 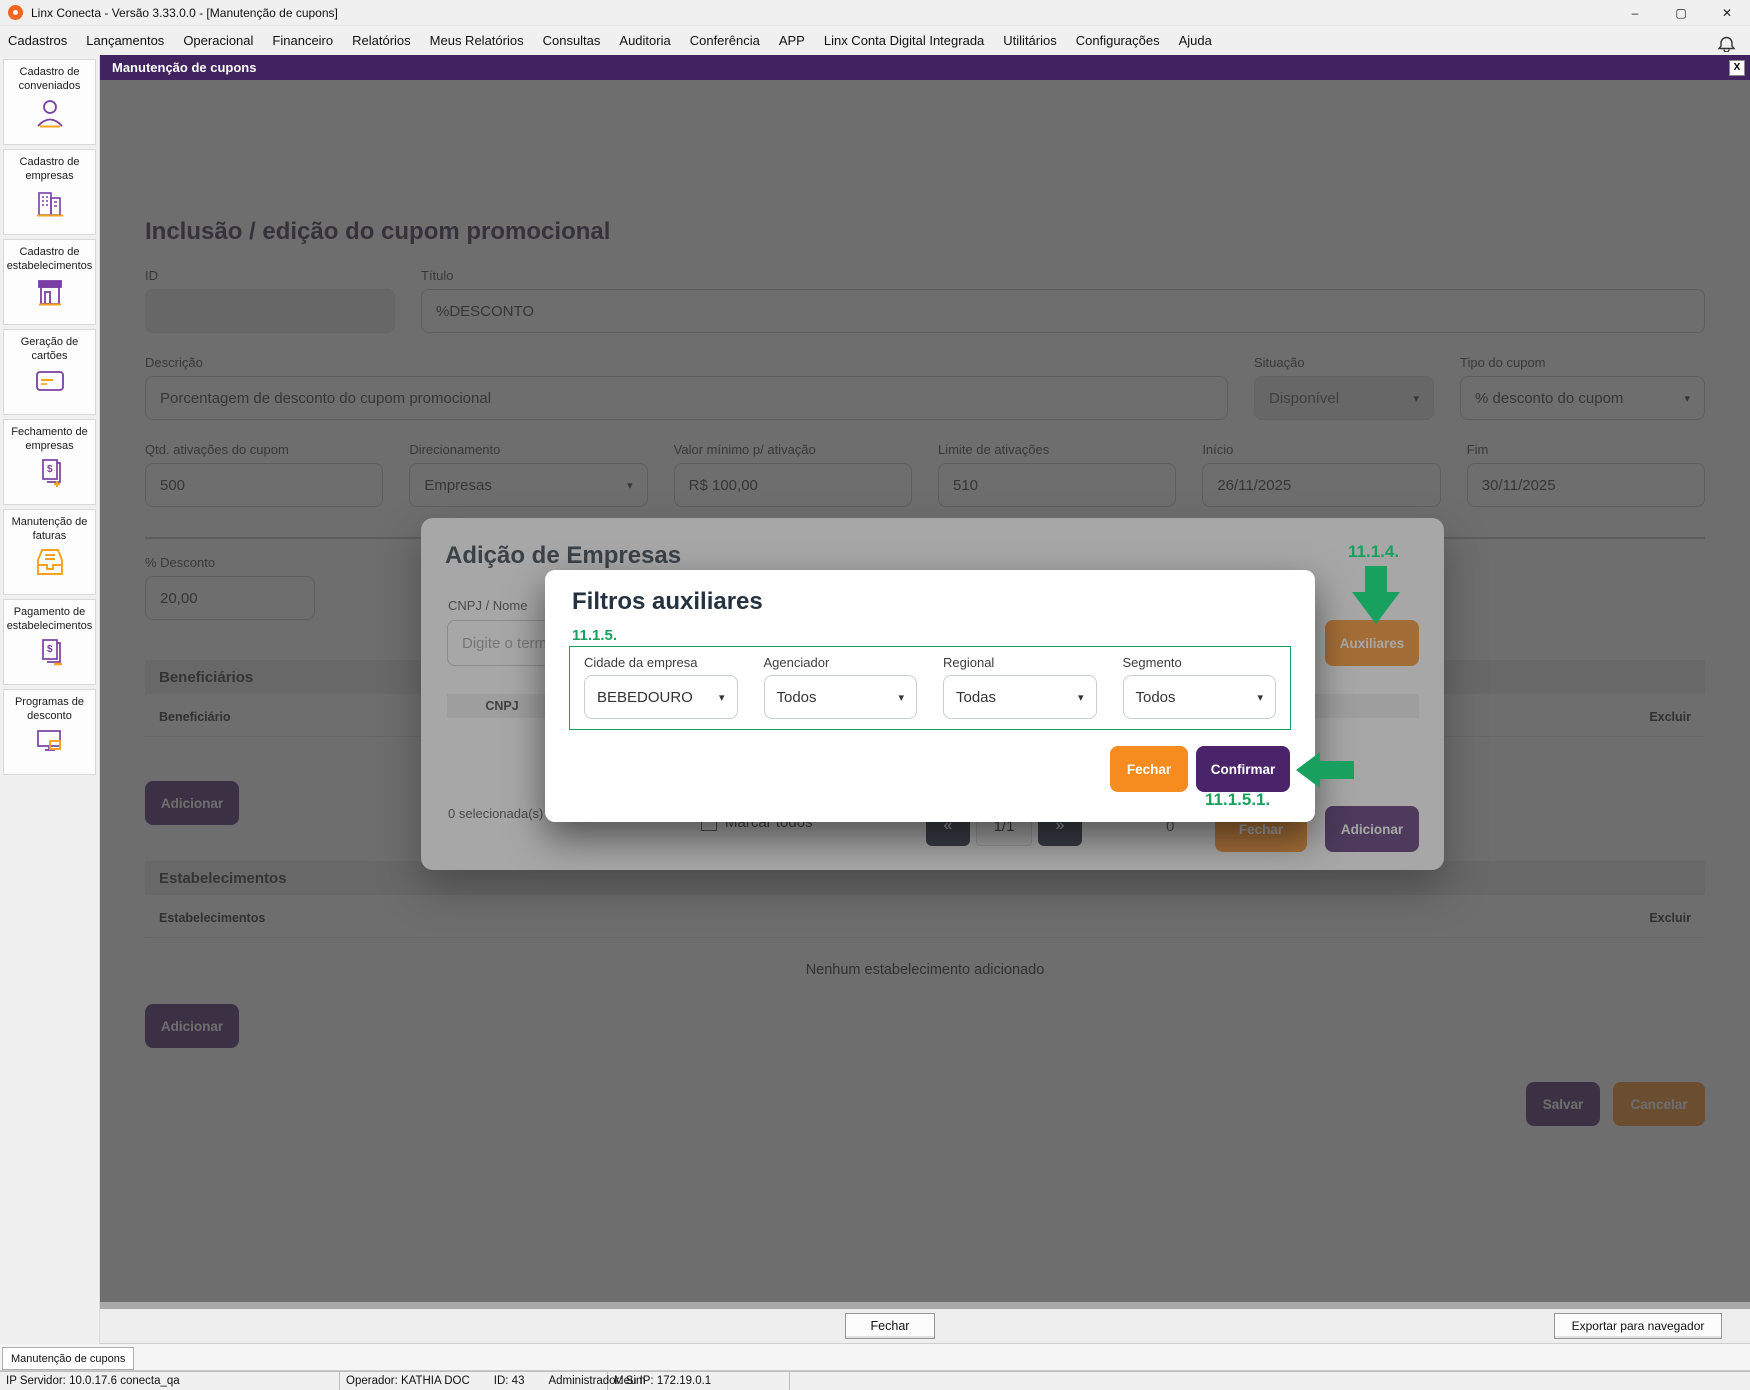 What do you see at coordinates (925, 67) in the screenshot?
I see `tab-bar: Manutenção de cupons X` at bounding box center [925, 67].